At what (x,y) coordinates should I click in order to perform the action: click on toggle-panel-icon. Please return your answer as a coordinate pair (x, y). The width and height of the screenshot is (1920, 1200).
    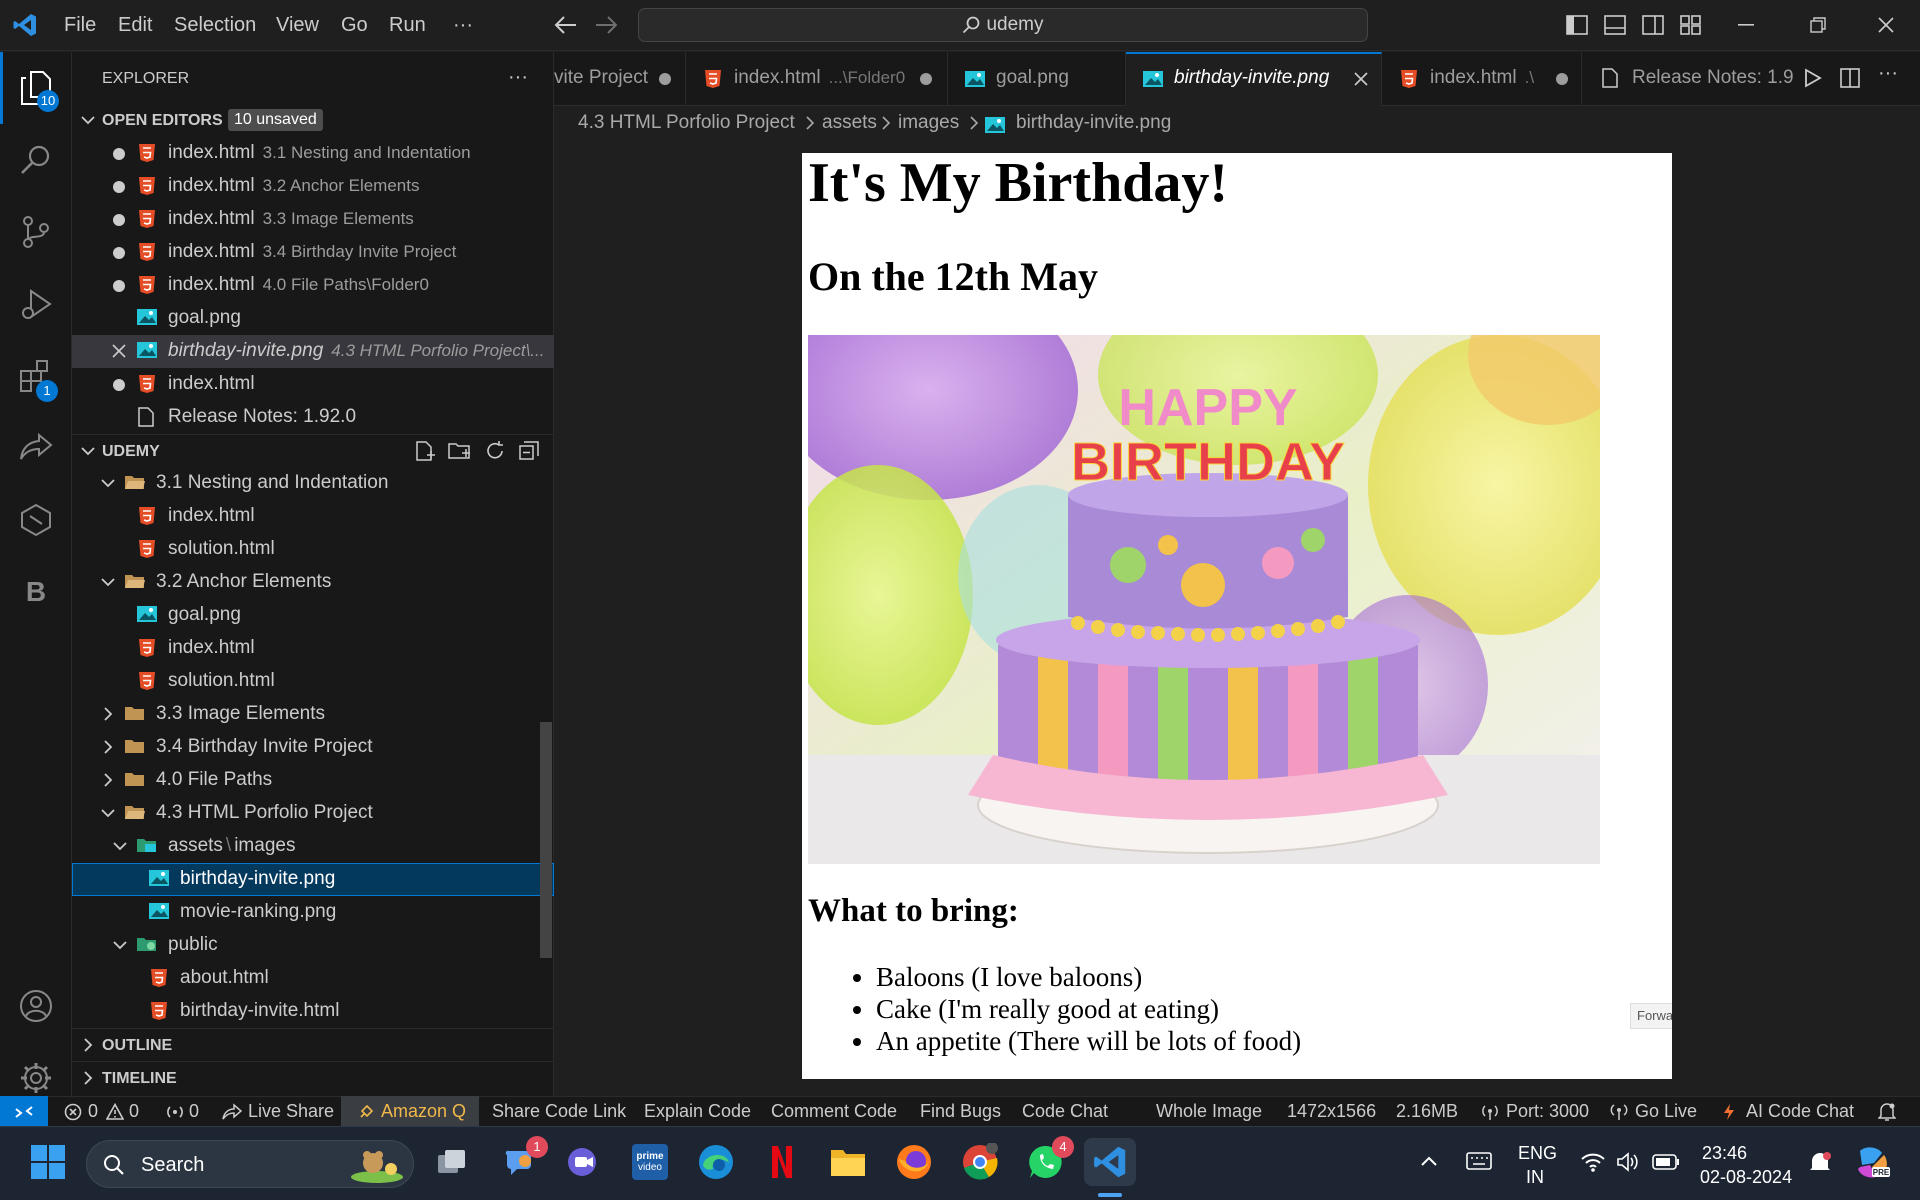
    Looking at the image, I should click on (1615, 25).